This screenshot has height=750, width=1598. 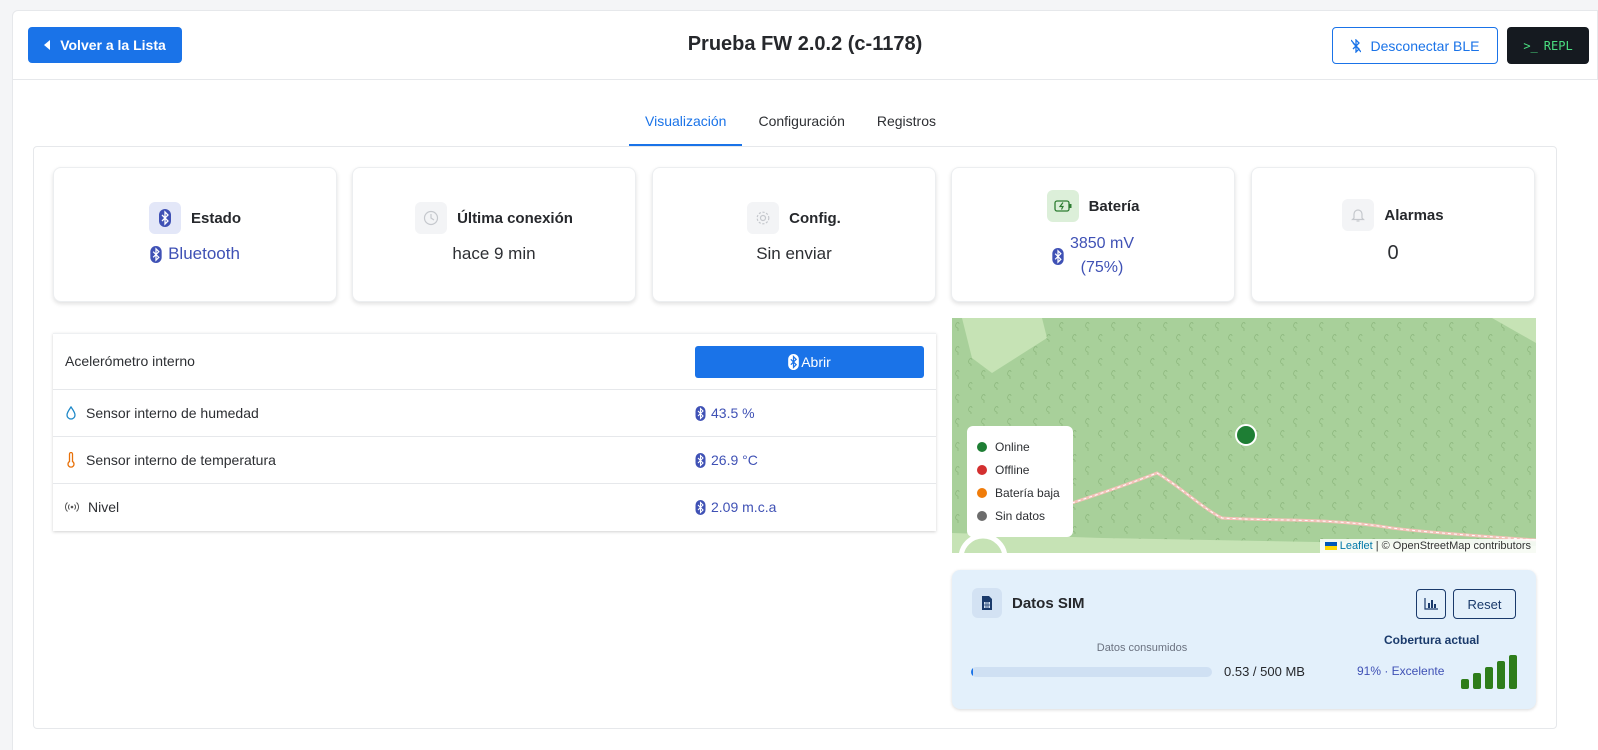 I want to click on accelerometer-label: Acelerómetro interno, so click(x=130, y=361).